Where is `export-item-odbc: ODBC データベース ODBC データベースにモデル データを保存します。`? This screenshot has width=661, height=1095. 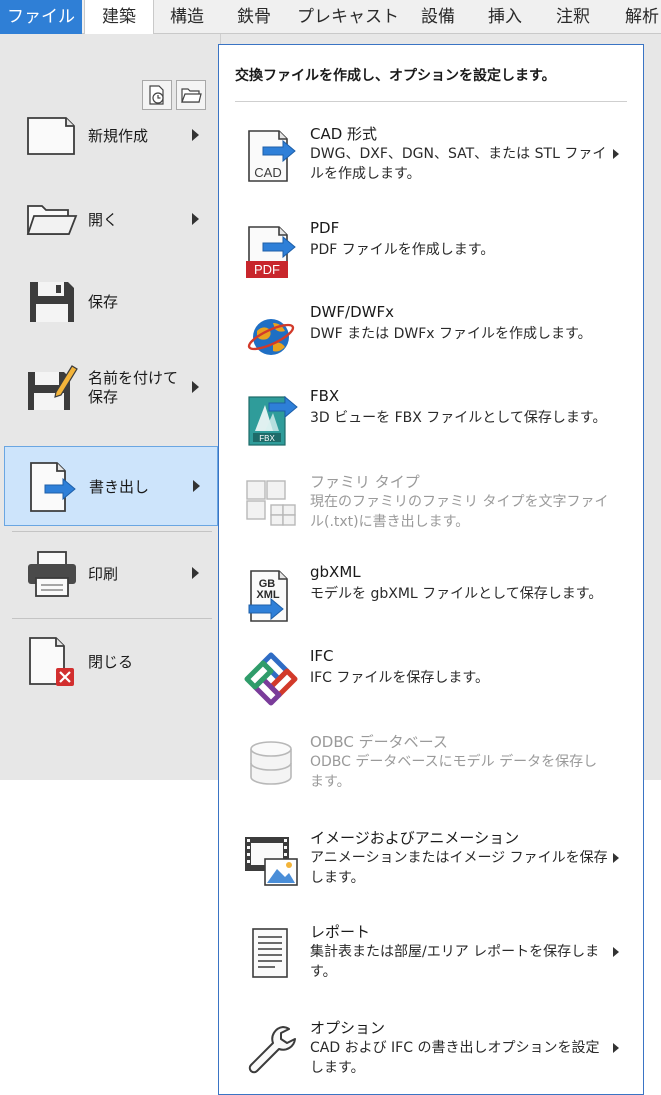
export-item-odbc: ODBC データベース ODBC データベースにモデル データを保存します。 is located at coordinates (431, 764).